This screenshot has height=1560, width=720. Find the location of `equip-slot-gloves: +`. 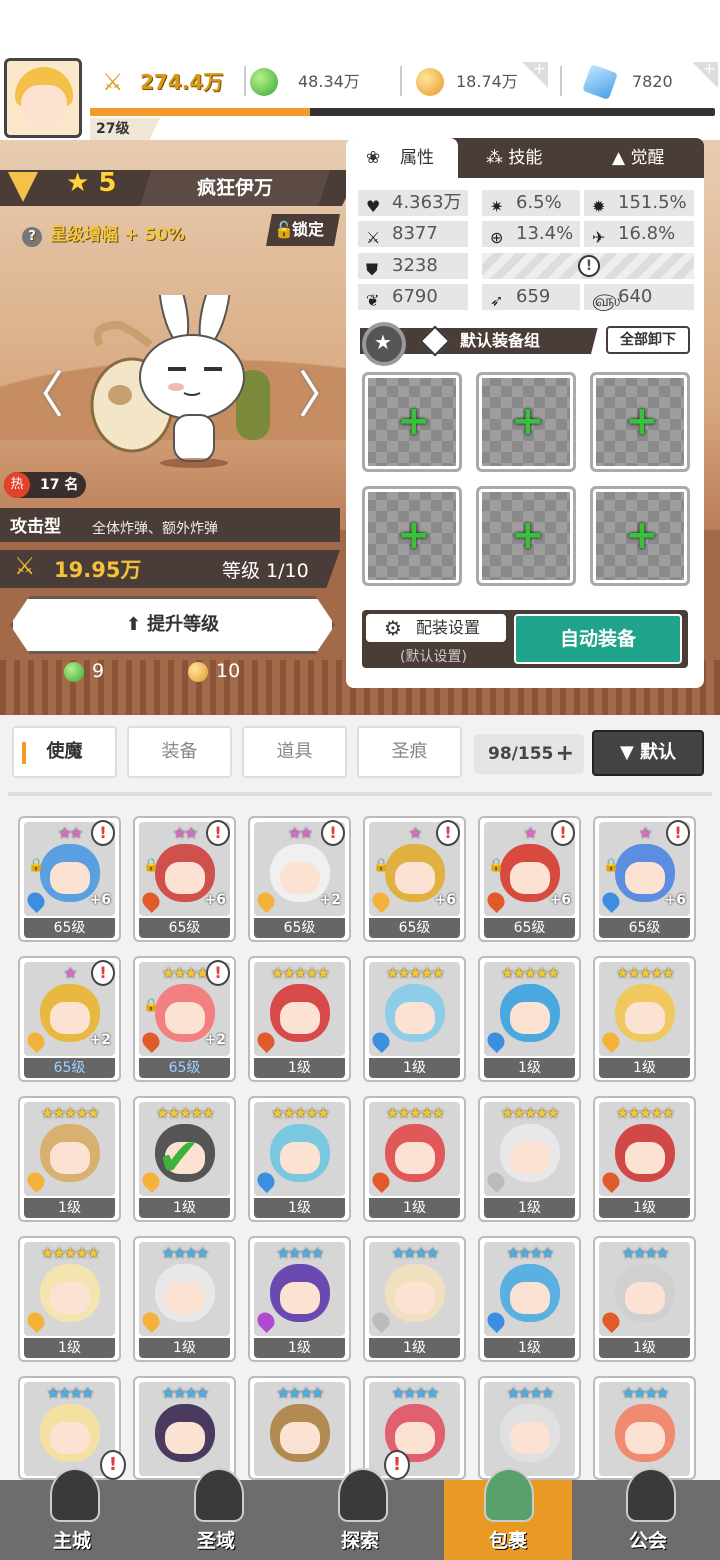

equip-slot-gloves: + is located at coordinates (412, 536).